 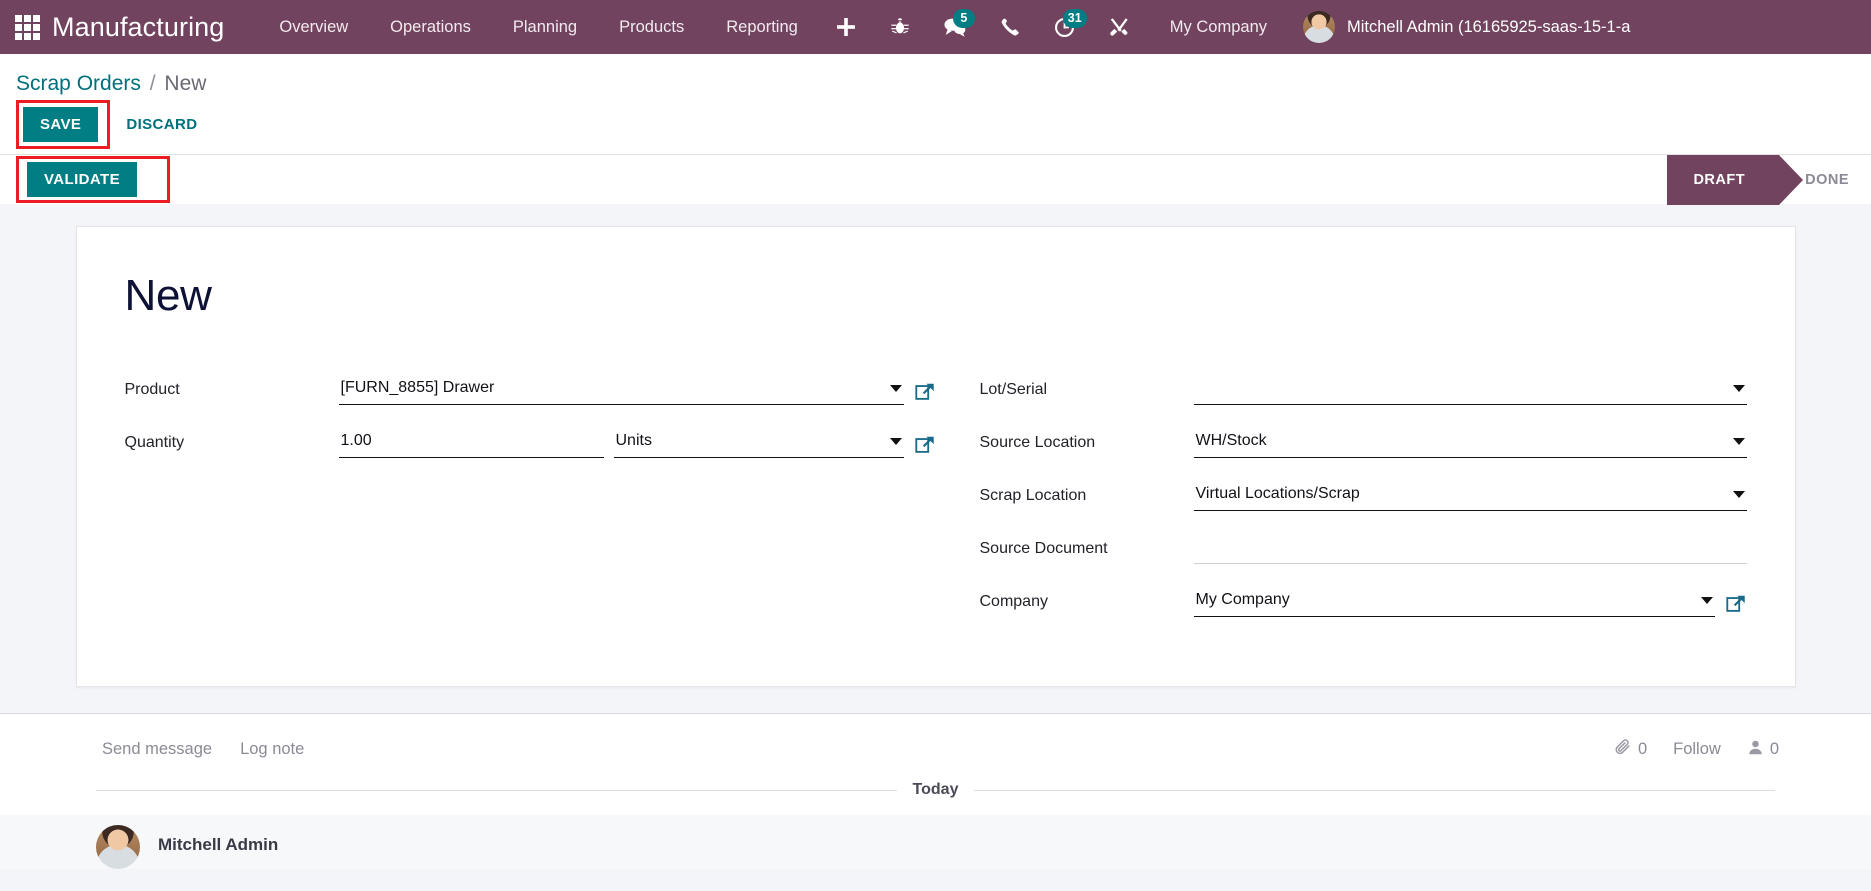 What do you see at coordinates (1013, 601) in the screenshot?
I see `company-label: Company` at bounding box center [1013, 601].